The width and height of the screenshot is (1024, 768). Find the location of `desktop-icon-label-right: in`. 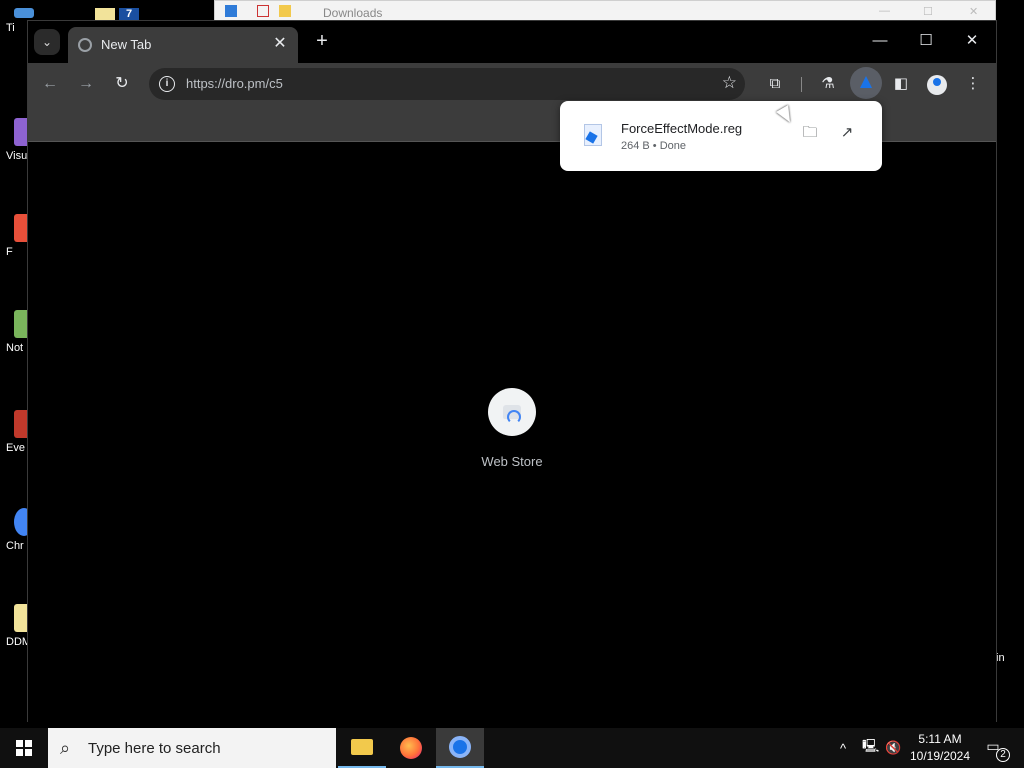

desktop-icon-label-right: in is located at coordinates (1000, 658).